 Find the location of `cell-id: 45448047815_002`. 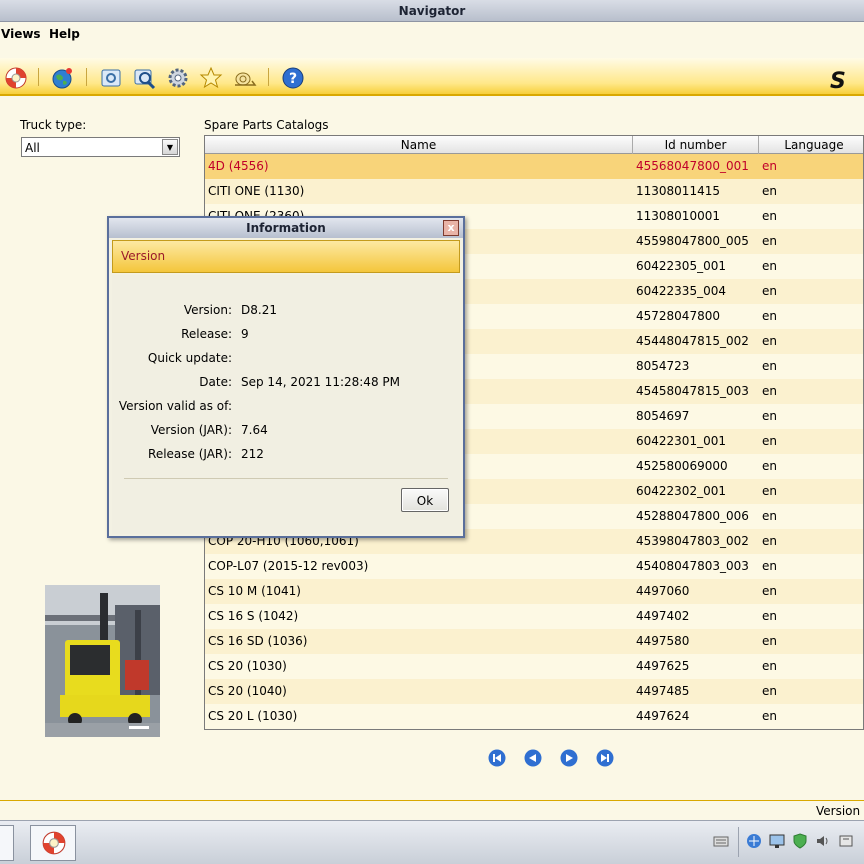

cell-id: 45448047815_002 is located at coordinates (692, 341).